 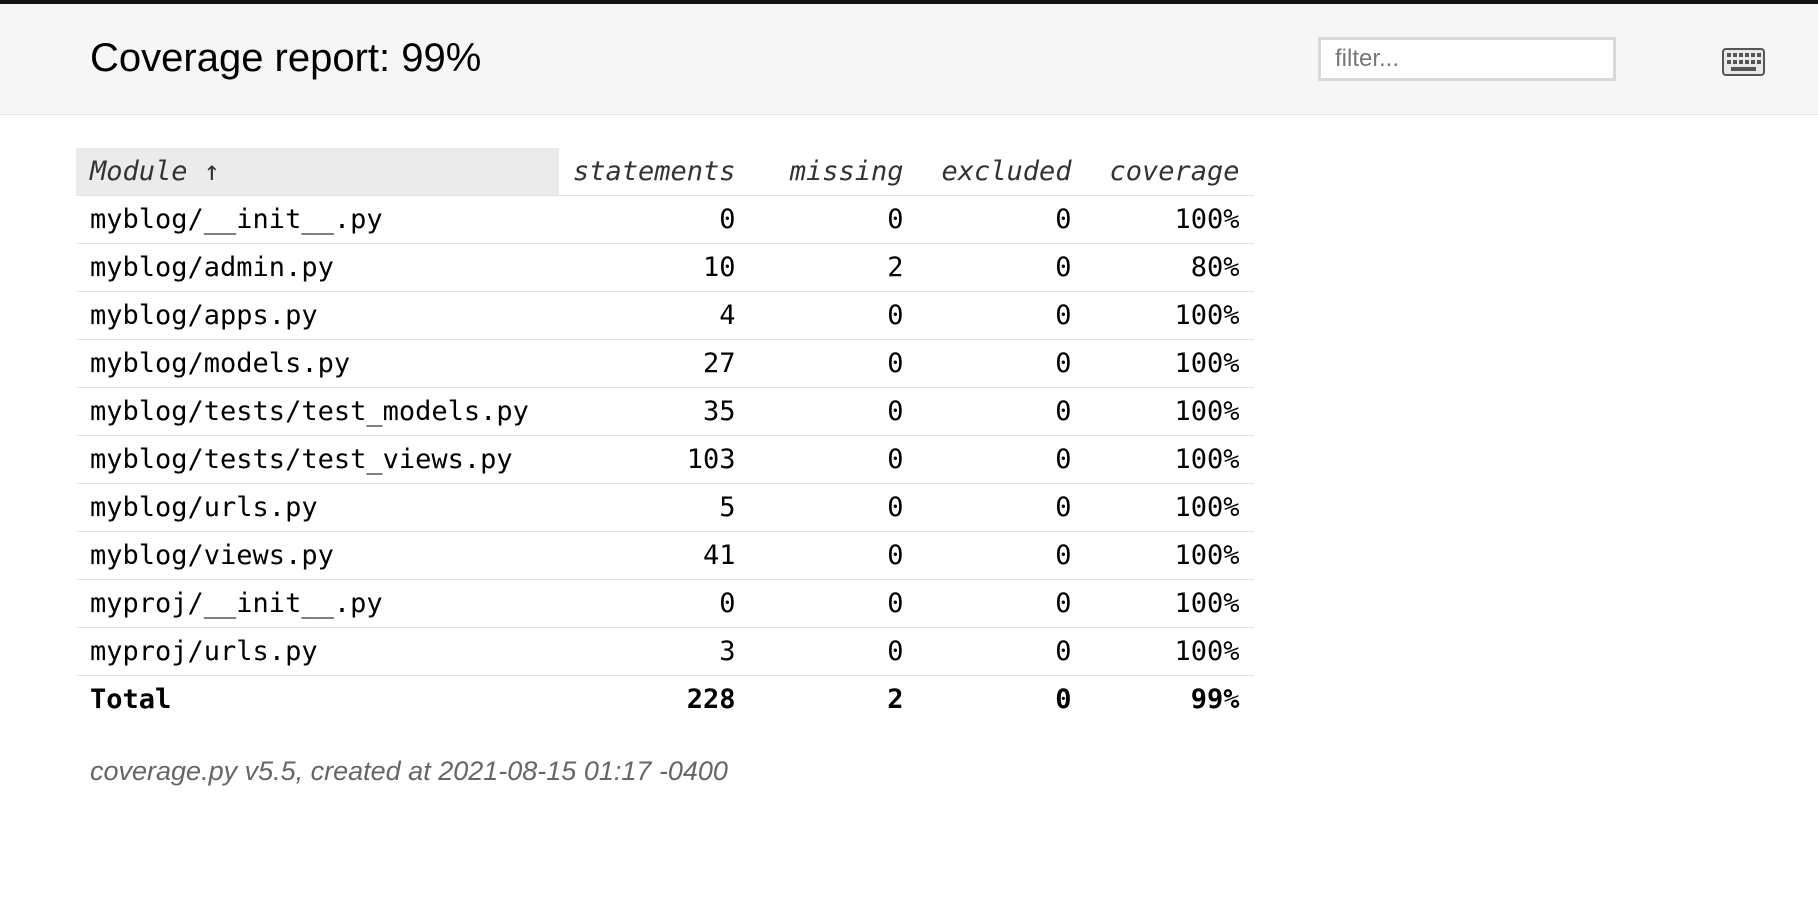 I want to click on table-row: myproj/__init__.py 0 0 0 100%, so click(x=665, y=603).